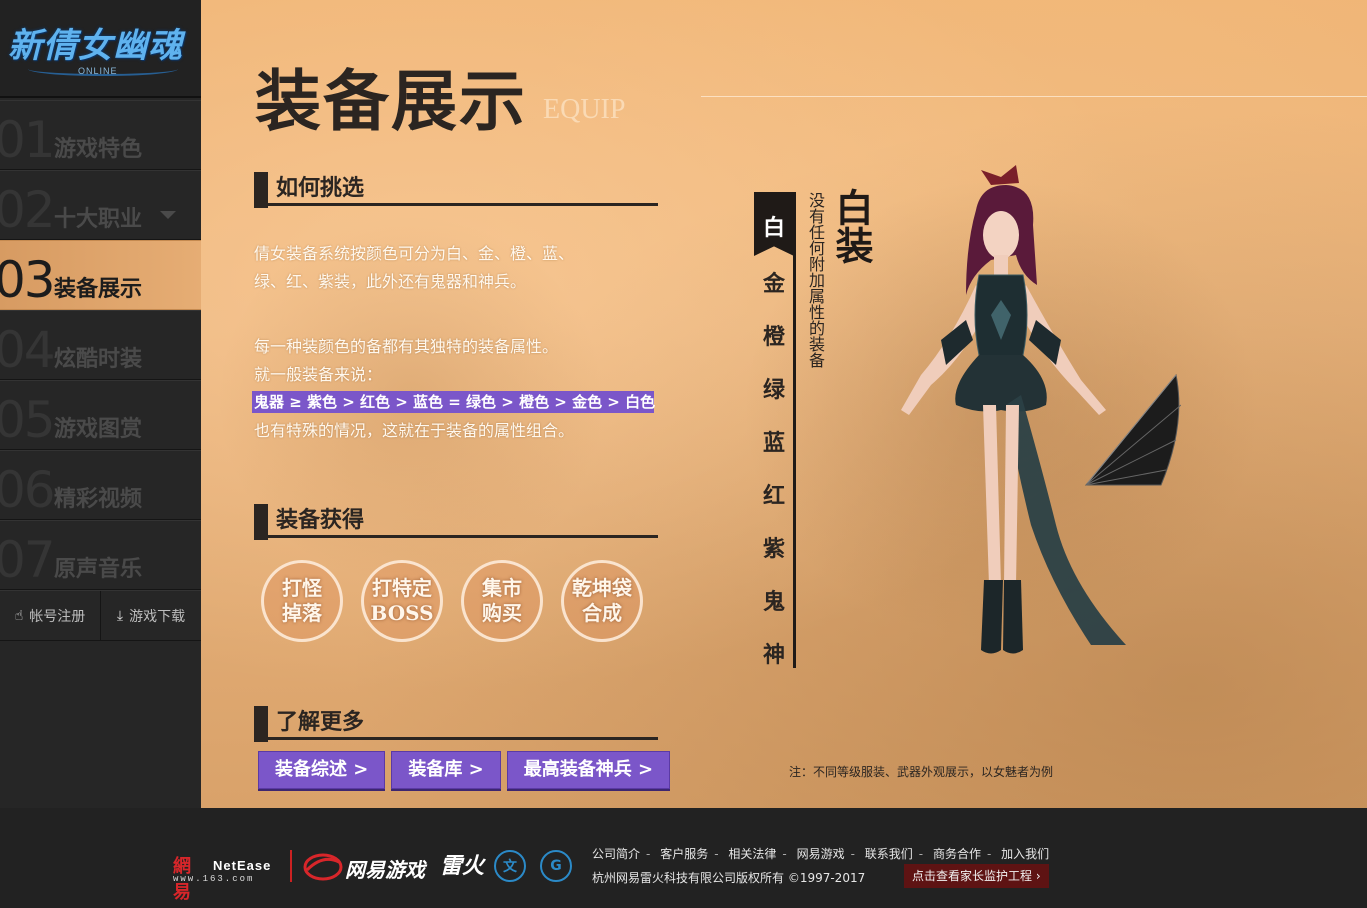 This screenshot has height=908, width=1367. I want to click on nav-item-fashion: 04 炫酷时装, so click(100, 345).